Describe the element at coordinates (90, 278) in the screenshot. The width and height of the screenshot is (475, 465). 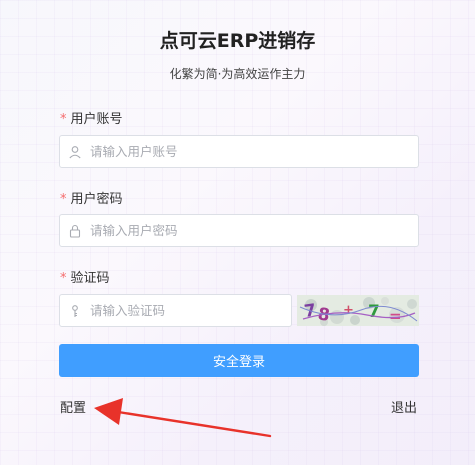
I see `captcha-label-text: 验证码` at that location.